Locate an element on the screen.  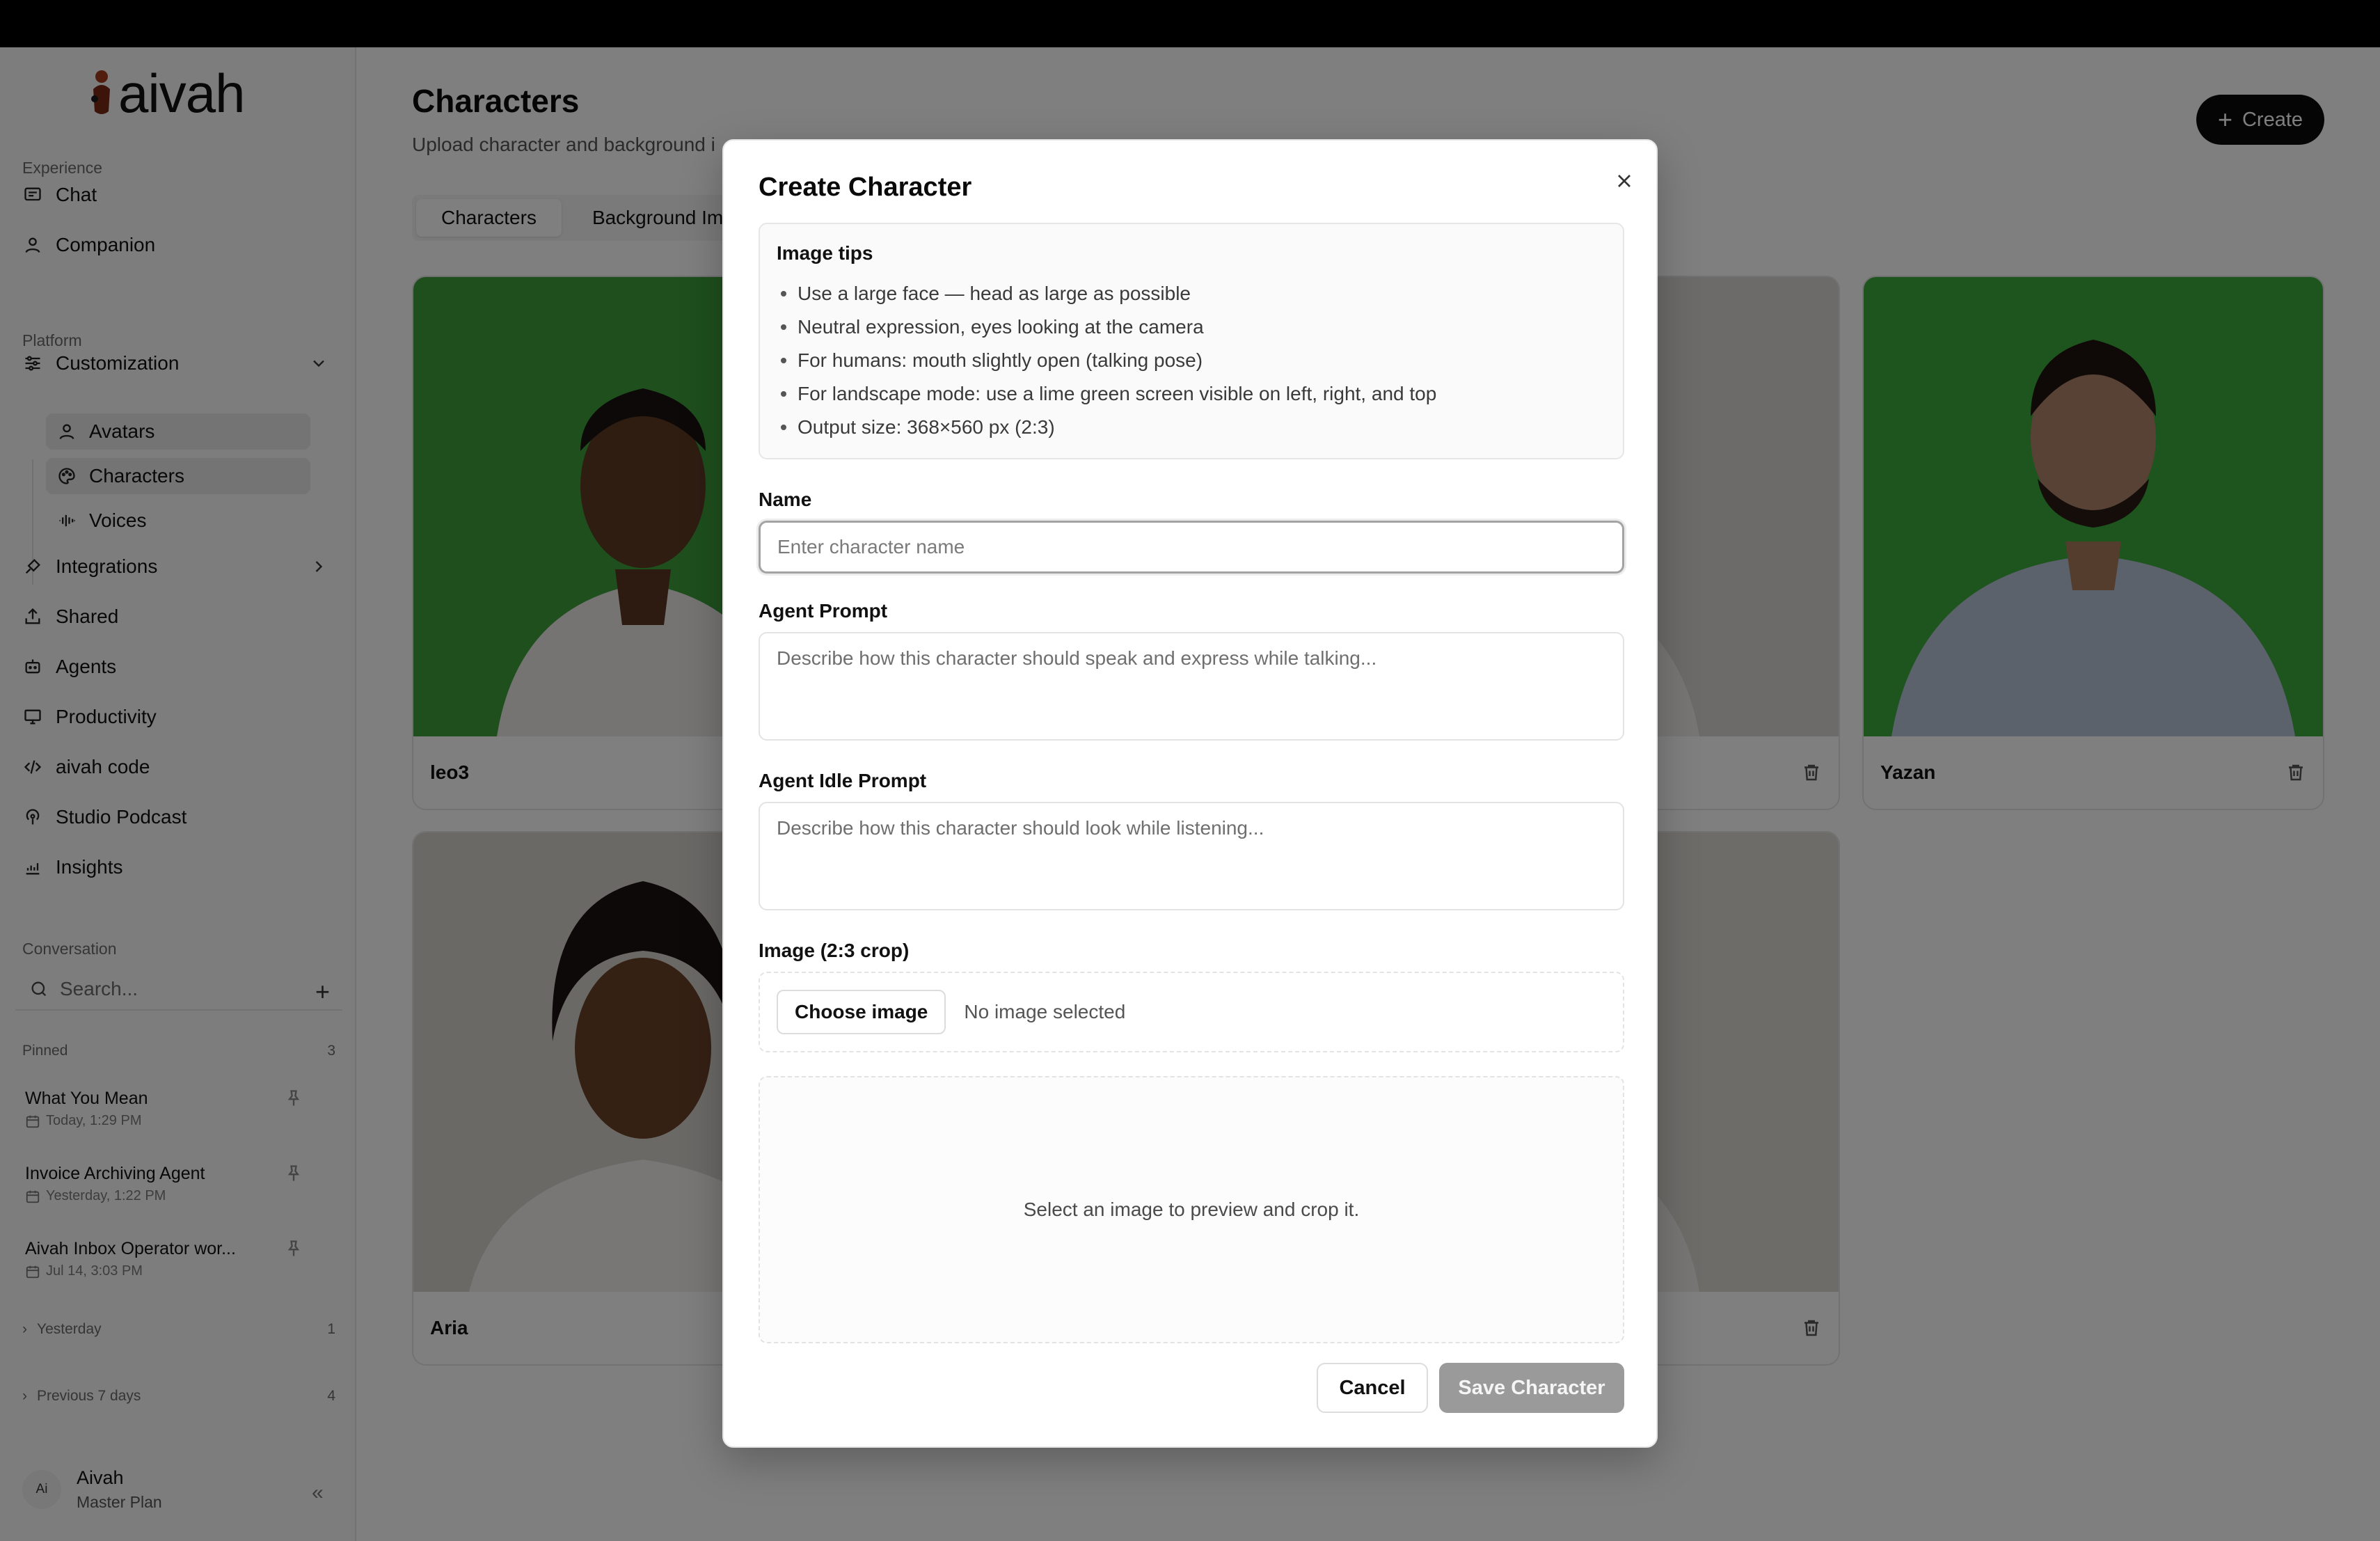
dialog-title: Create Character is located at coordinates (865, 187).